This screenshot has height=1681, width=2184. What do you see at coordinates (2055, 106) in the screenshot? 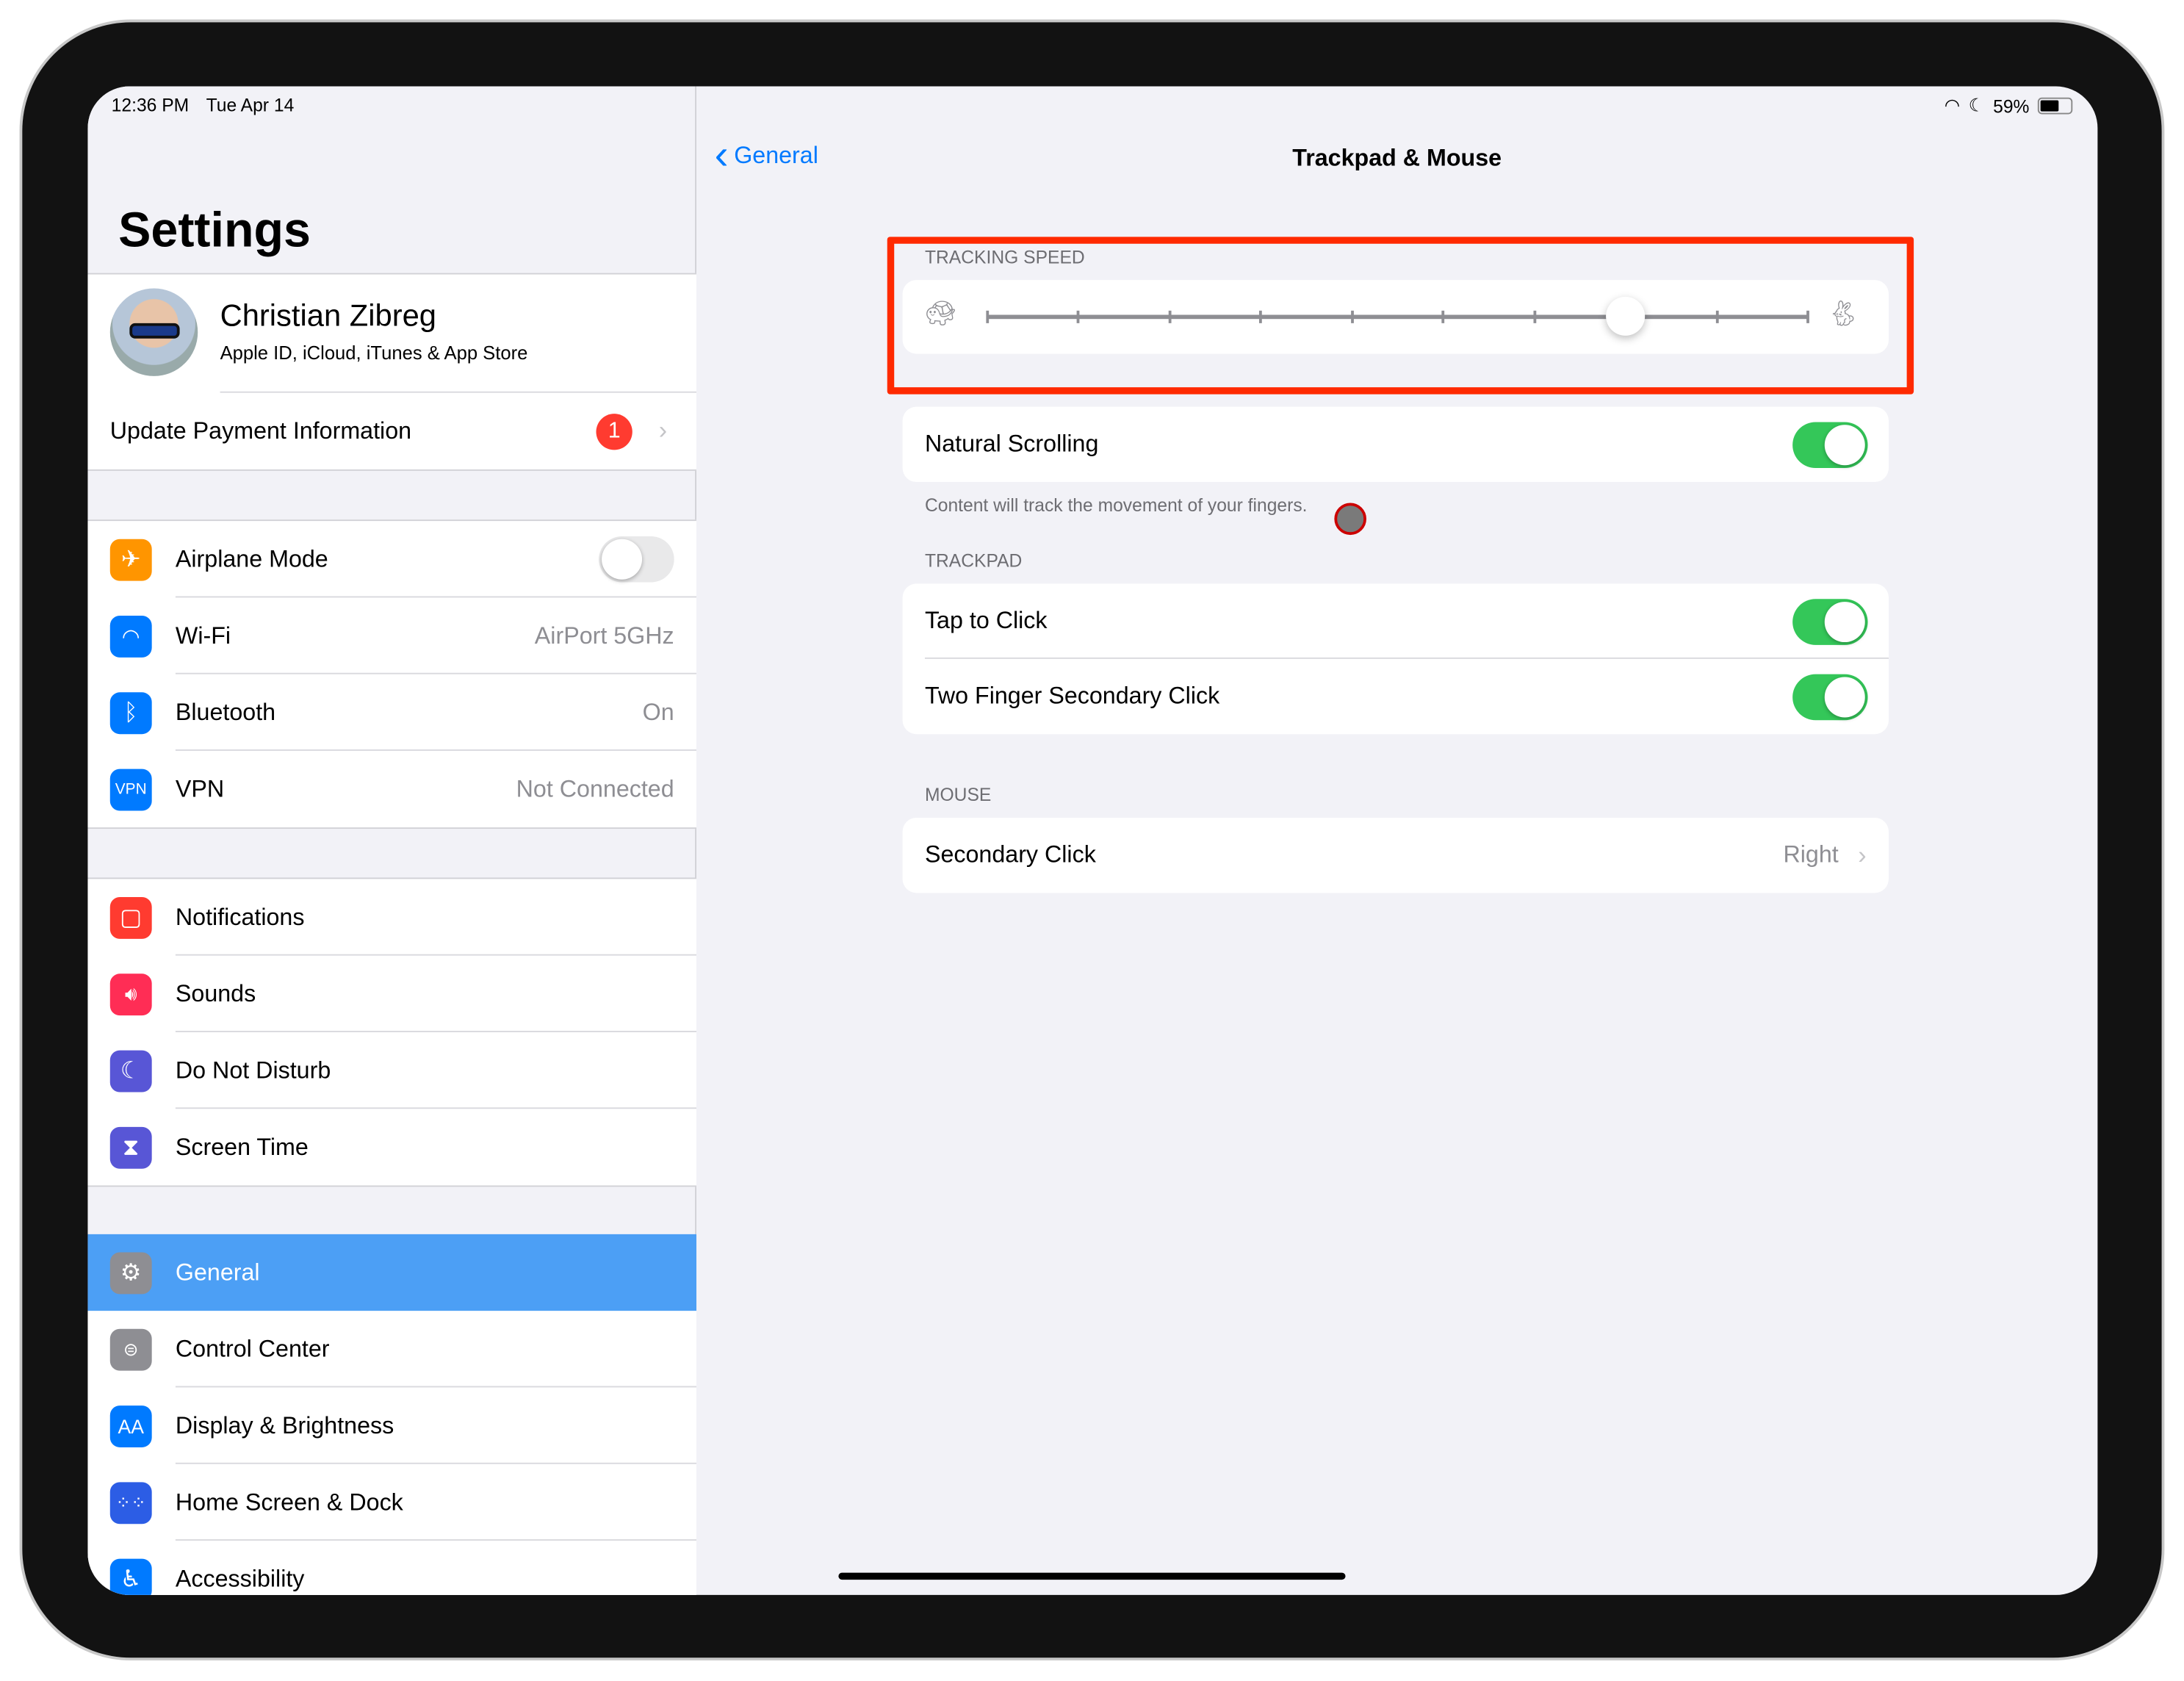
I see `battery-icon` at bounding box center [2055, 106].